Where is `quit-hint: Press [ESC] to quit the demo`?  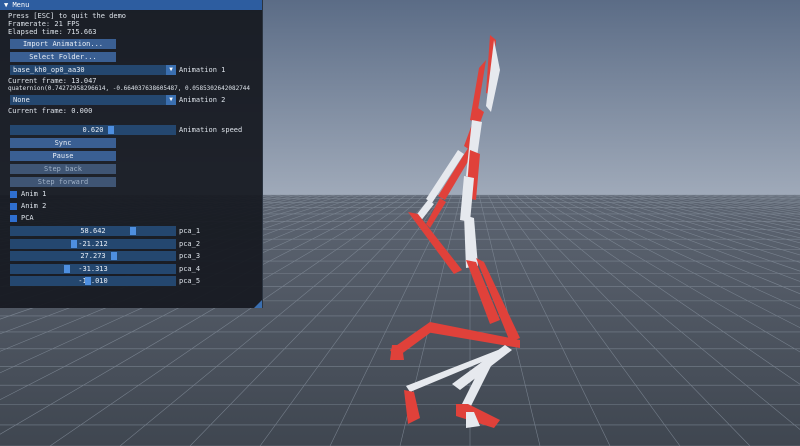
quit-hint: Press [ESC] to quit the demo is located at coordinates (67, 16).